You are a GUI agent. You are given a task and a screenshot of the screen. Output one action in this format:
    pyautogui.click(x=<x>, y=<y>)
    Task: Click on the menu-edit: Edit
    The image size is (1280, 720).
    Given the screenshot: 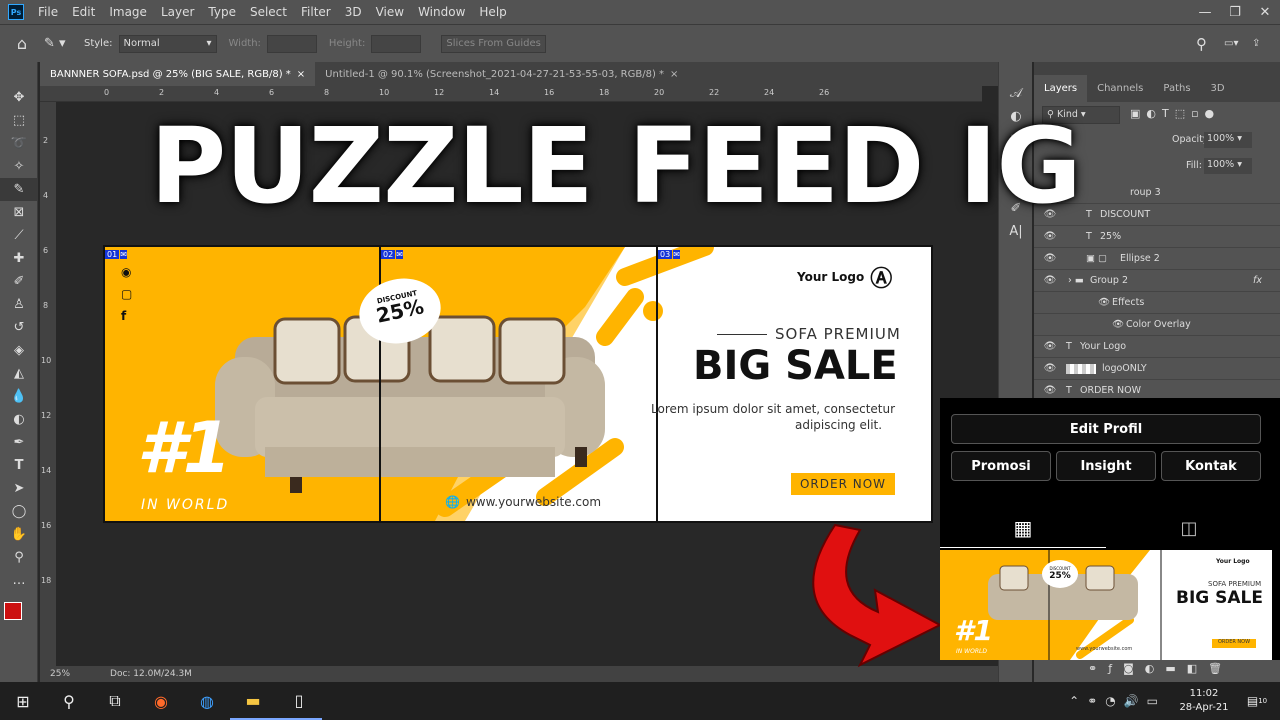 What is the action you would take?
    pyautogui.click(x=83, y=12)
    